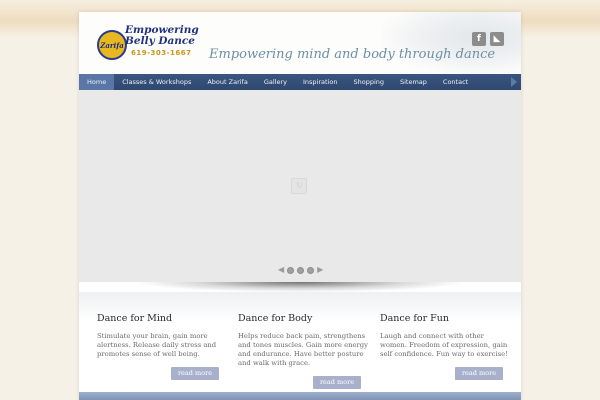 The image size is (600, 400). I want to click on nav-item-about-zarifa: About Zarifa, so click(227, 82).